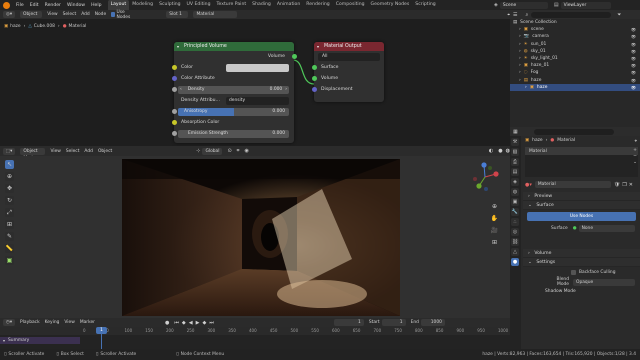  I want to click on tool-tab-icon: ⚒, so click(515, 142).